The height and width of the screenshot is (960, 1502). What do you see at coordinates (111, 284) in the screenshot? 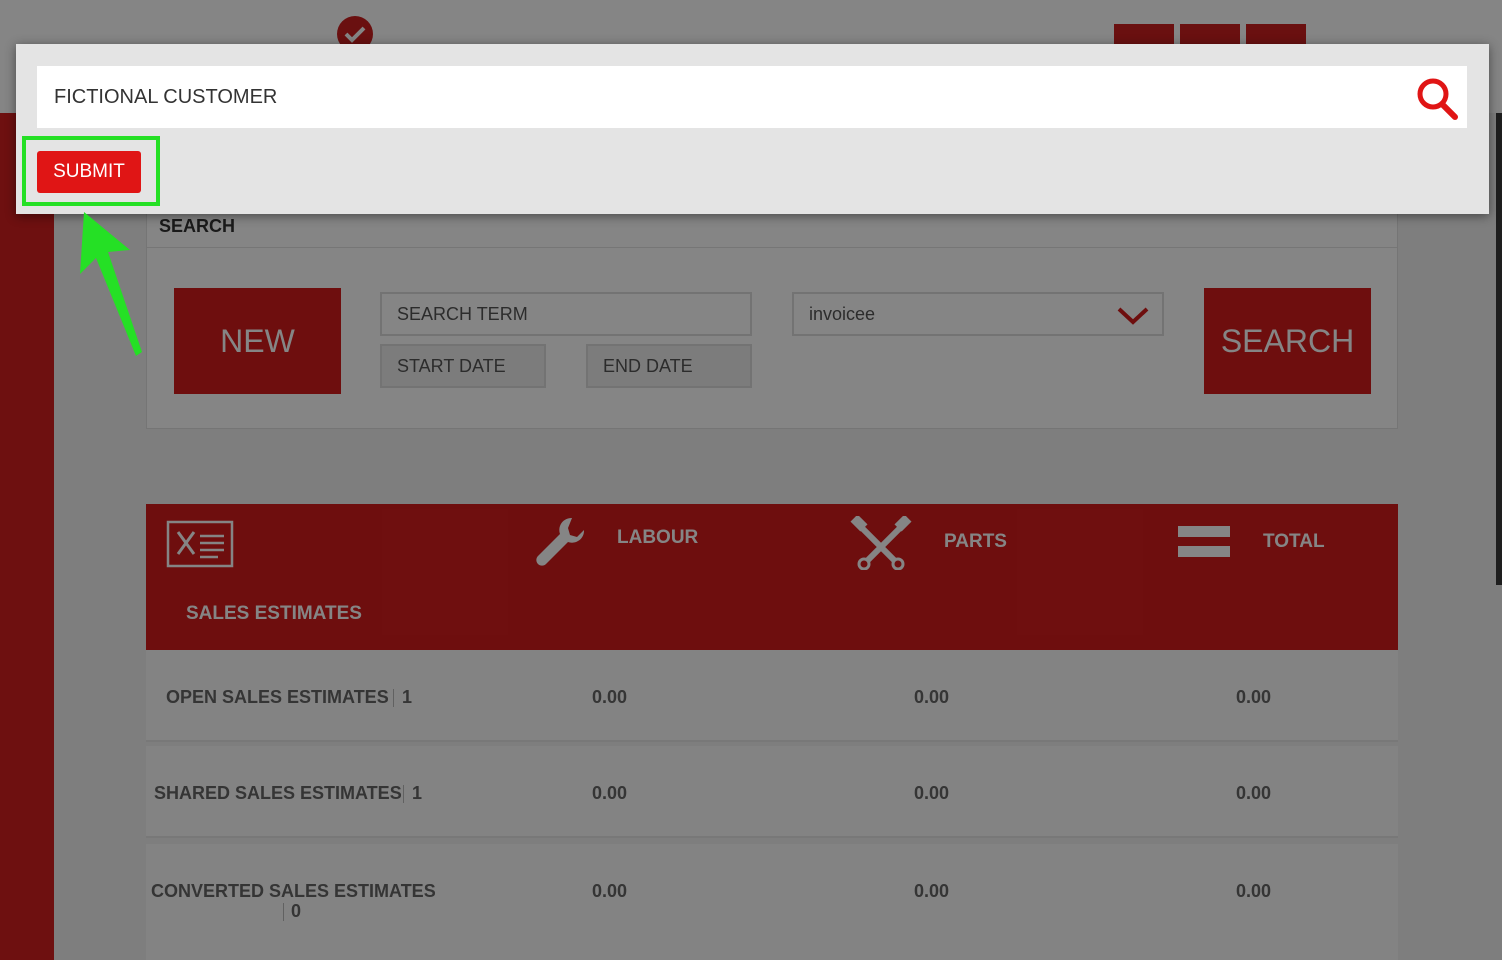
I see `arrow-pointer-icon` at bounding box center [111, 284].